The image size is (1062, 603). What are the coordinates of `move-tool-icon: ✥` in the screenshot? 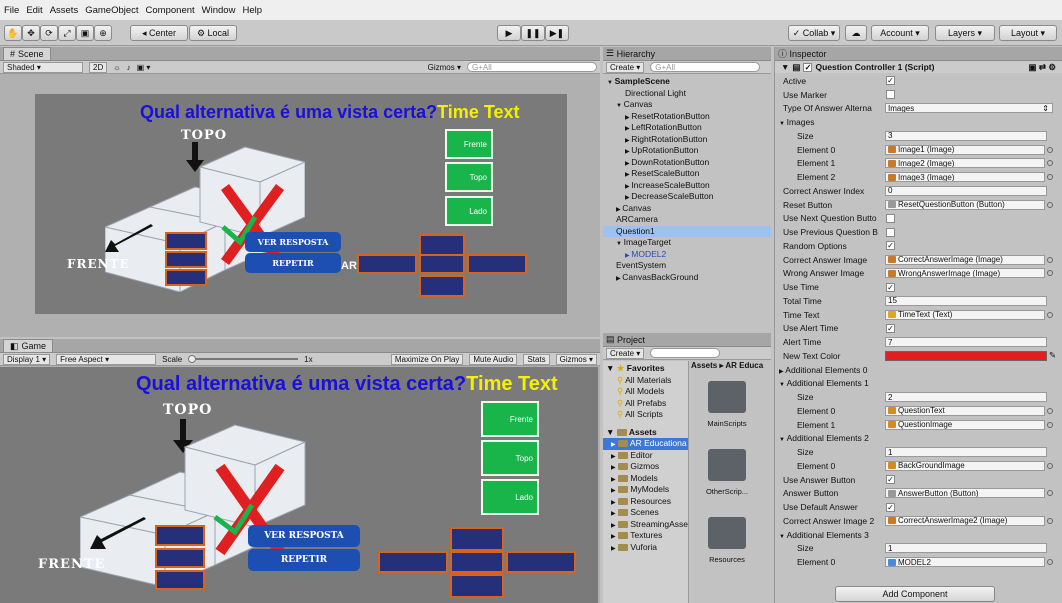 It's located at (31, 33).